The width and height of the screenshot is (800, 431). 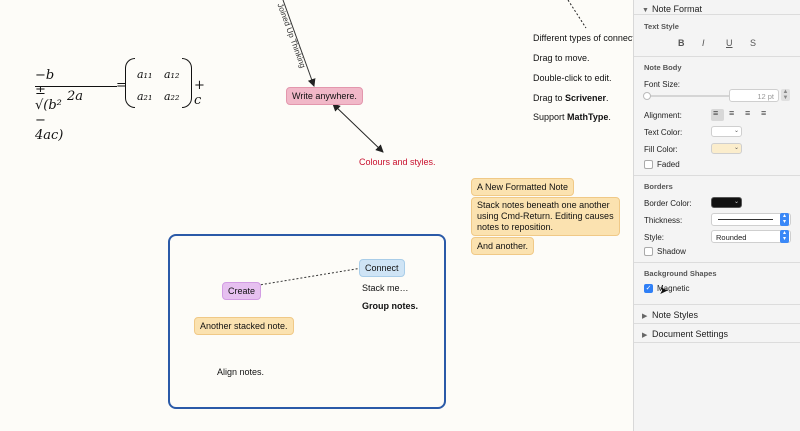 What do you see at coordinates (503, 246) in the screenshot?
I see `note-and-another: And another.` at bounding box center [503, 246].